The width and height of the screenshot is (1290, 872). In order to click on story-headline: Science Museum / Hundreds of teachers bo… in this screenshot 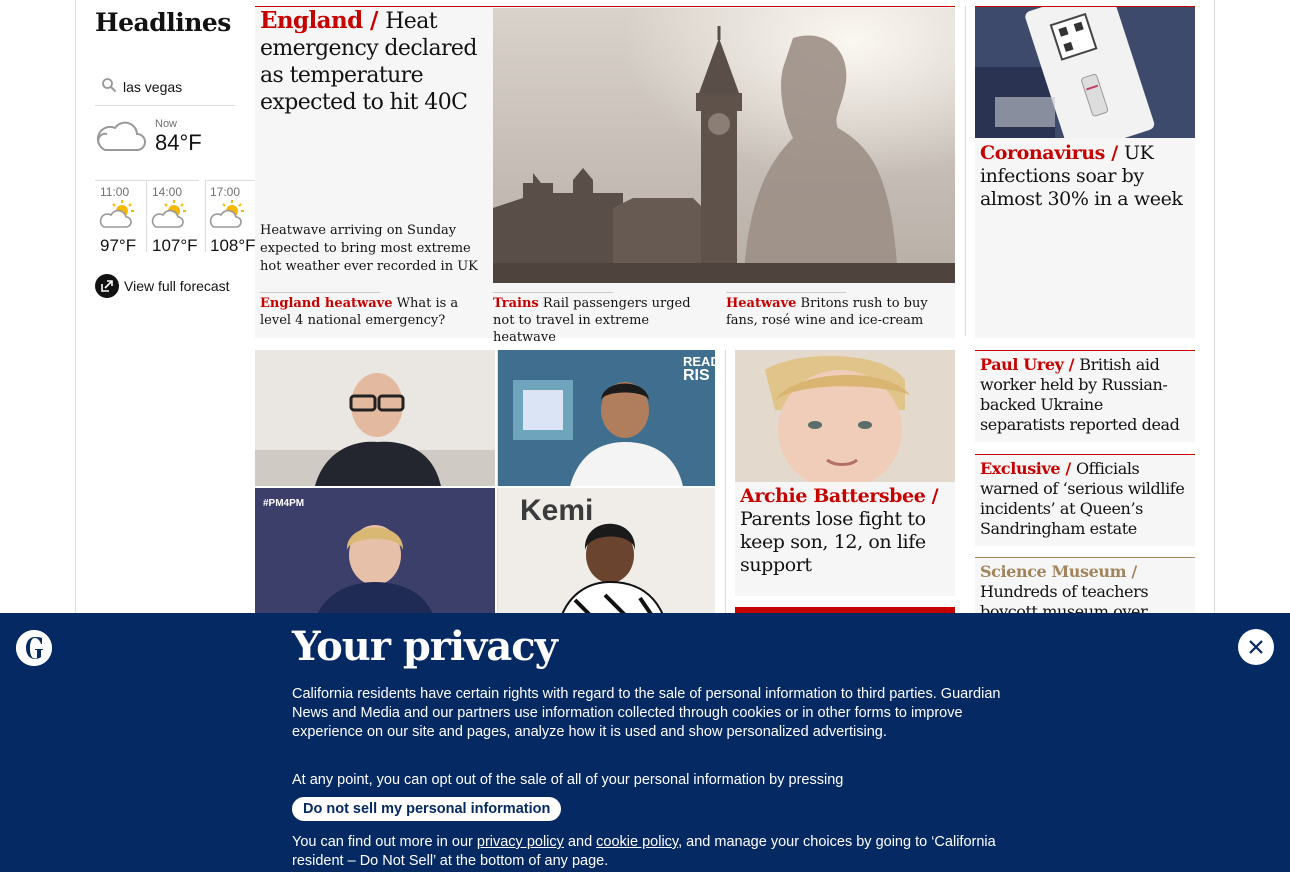, I will do `click(1085, 587)`.